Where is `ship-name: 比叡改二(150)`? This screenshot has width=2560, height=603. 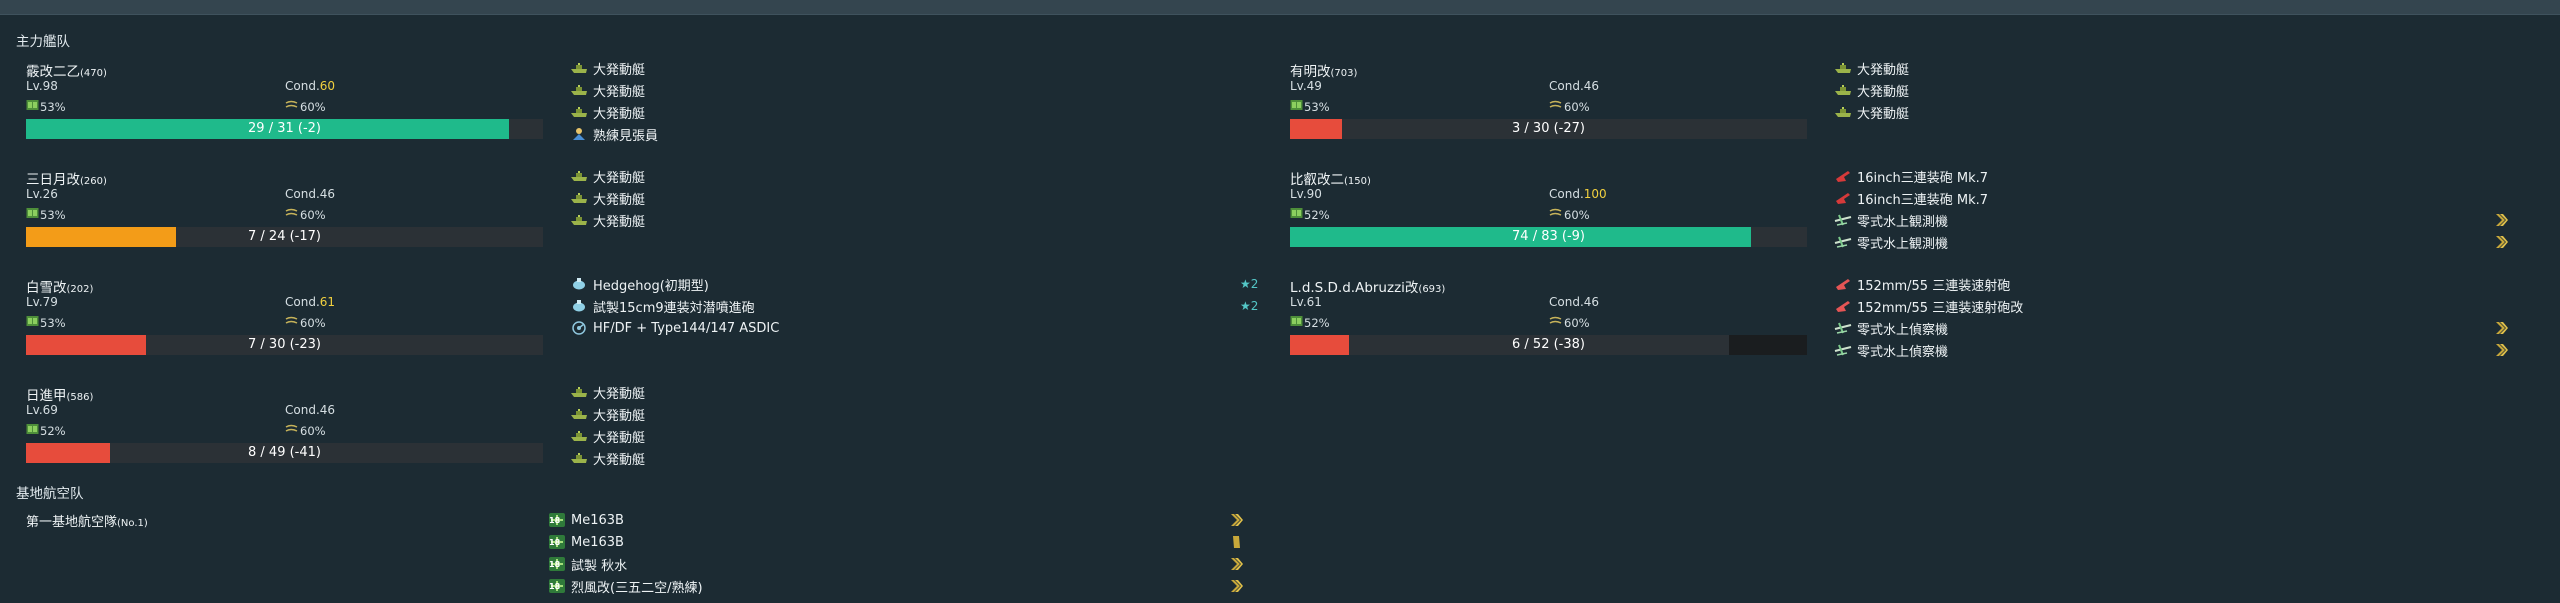
ship-name: 比叡改二(150) is located at coordinates (1330, 178).